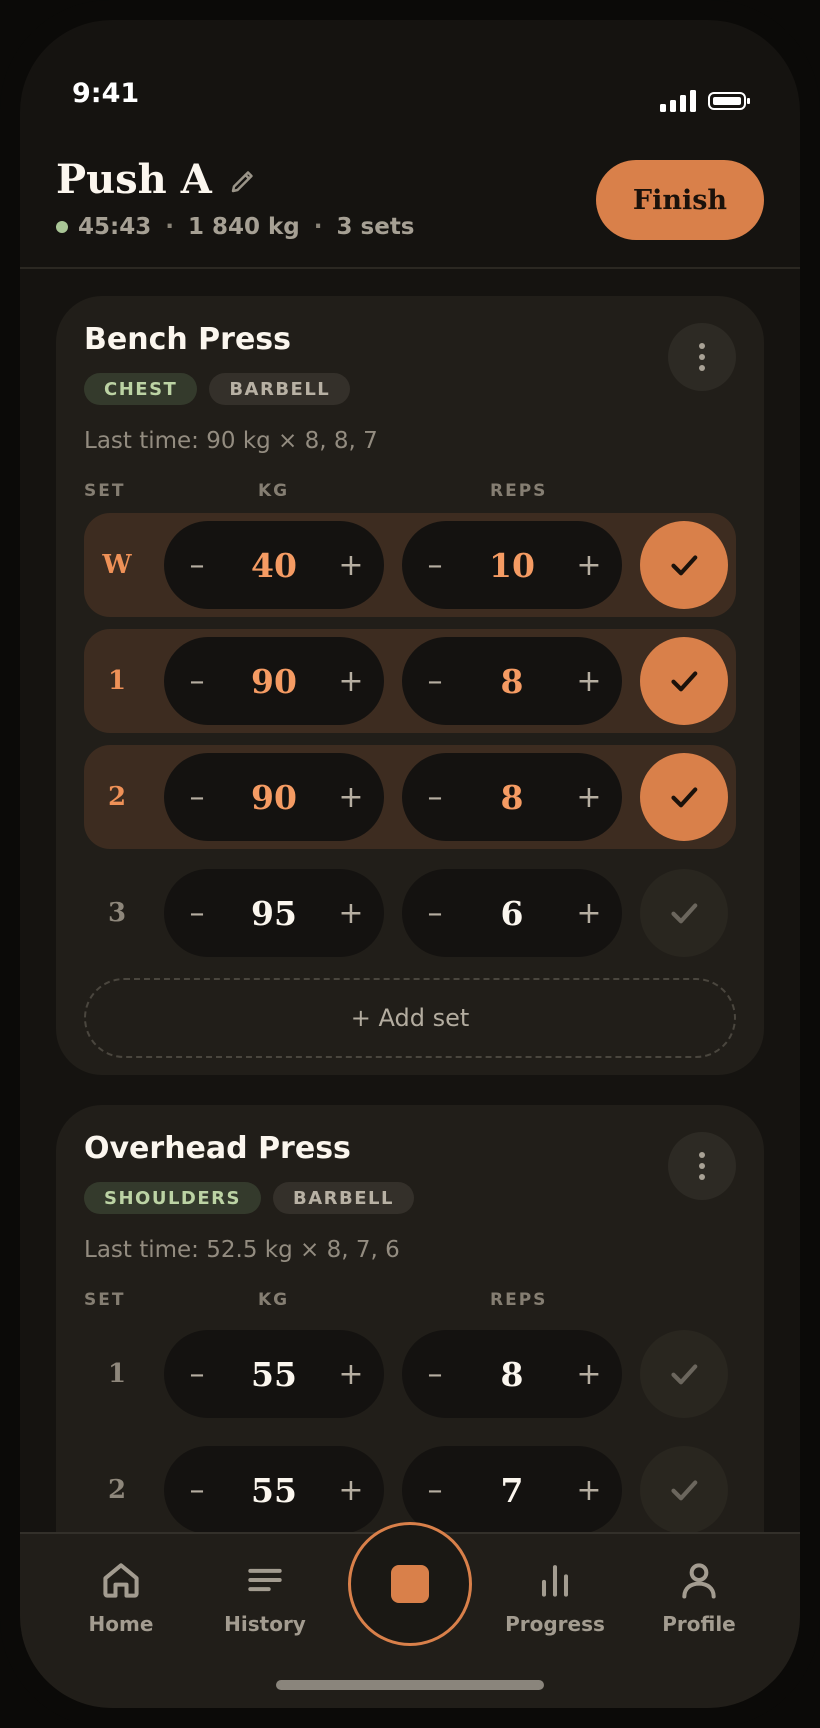  What do you see at coordinates (243, 181) in the screenshot?
I see `pencil-icon` at bounding box center [243, 181].